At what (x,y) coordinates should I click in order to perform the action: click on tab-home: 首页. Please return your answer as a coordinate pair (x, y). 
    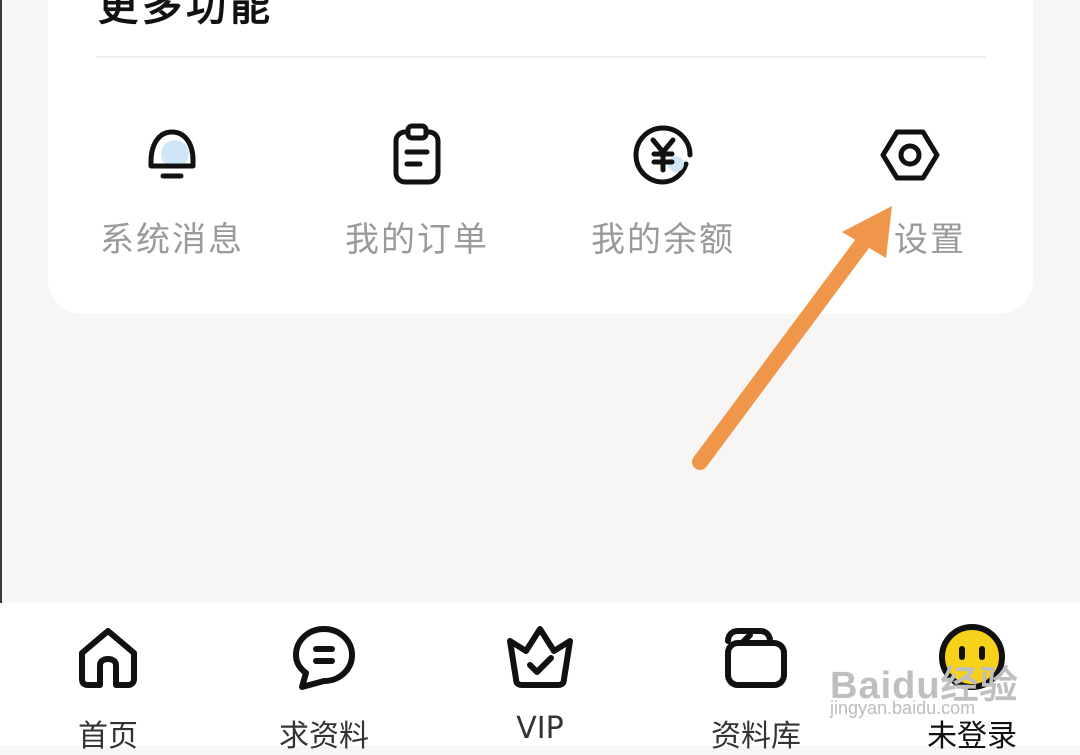
    Looking at the image, I should click on (108, 678).